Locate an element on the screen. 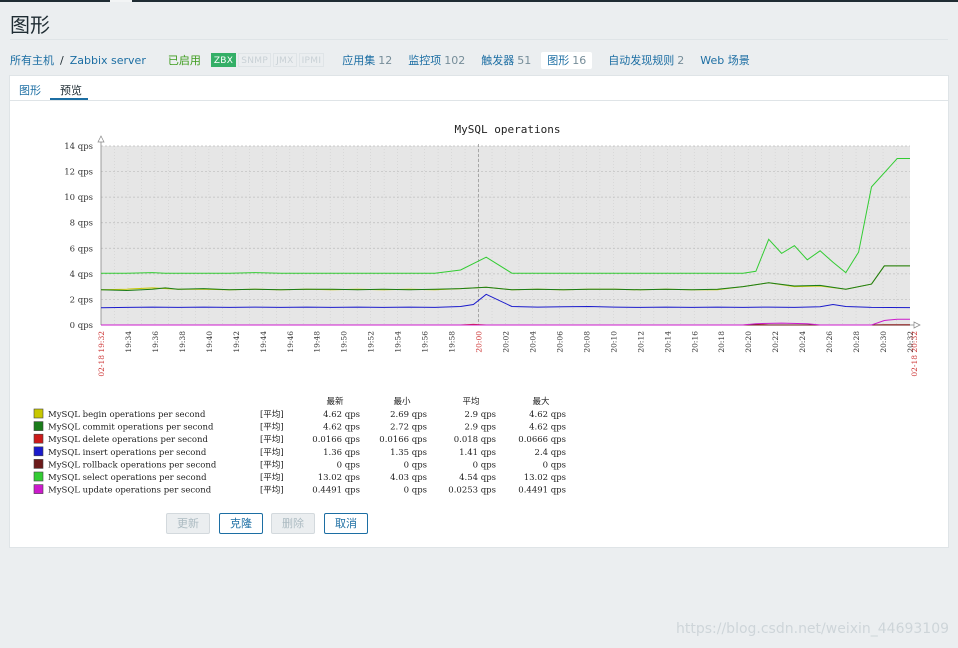 This screenshot has width=958, height=648. legend-series-name: MySQL update operations per second is located at coordinates (130, 491).